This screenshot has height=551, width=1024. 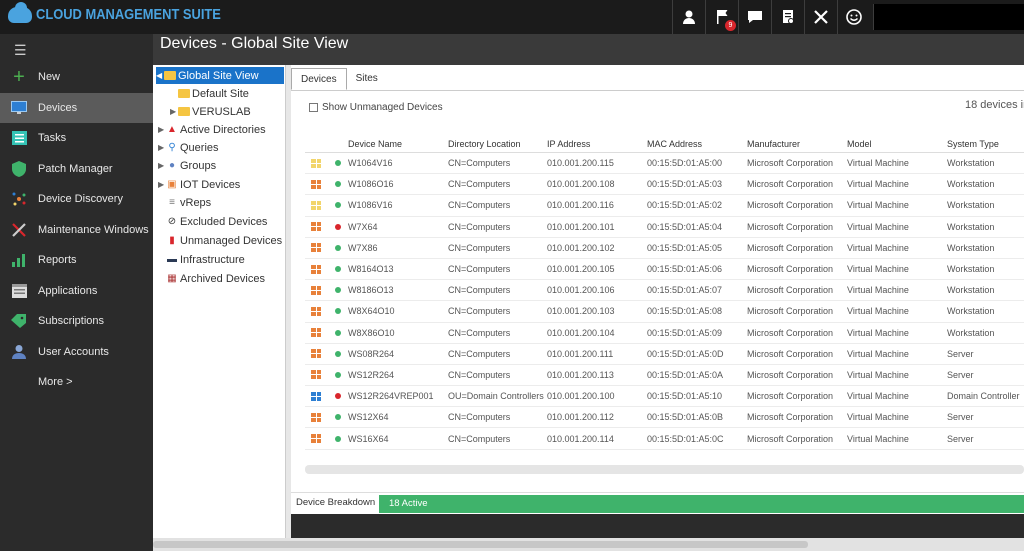 I want to click on sidebar-item-more: More >, so click(x=76, y=382).